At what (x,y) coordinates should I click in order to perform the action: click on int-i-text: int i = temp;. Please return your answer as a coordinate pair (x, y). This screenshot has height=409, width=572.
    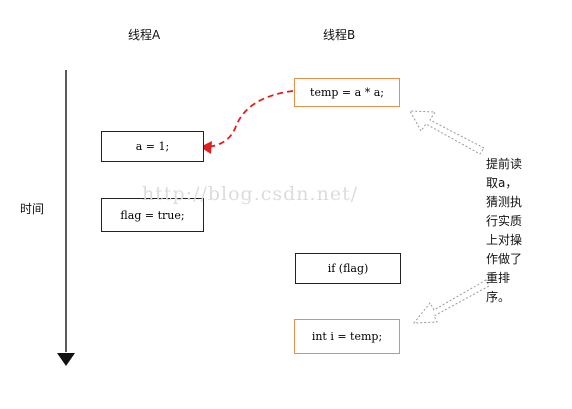
    Looking at the image, I should click on (347, 336).